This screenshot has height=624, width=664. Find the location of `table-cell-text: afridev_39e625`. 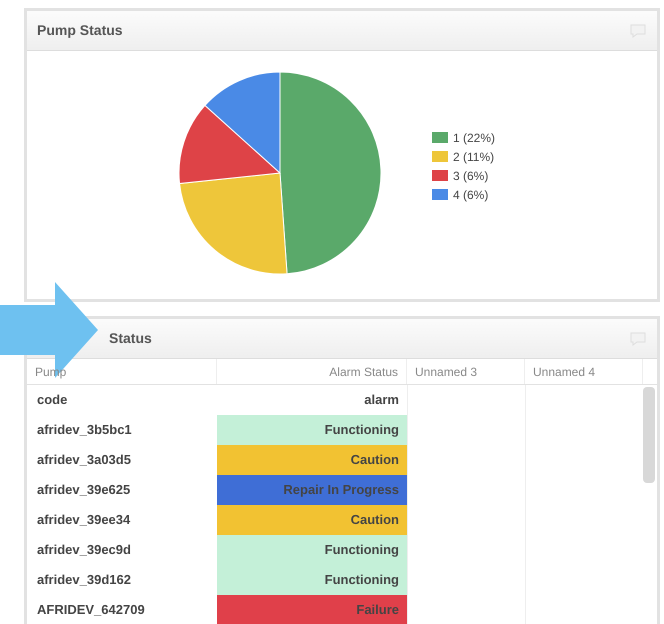

table-cell-text: afridev_39e625 is located at coordinates (84, 490).